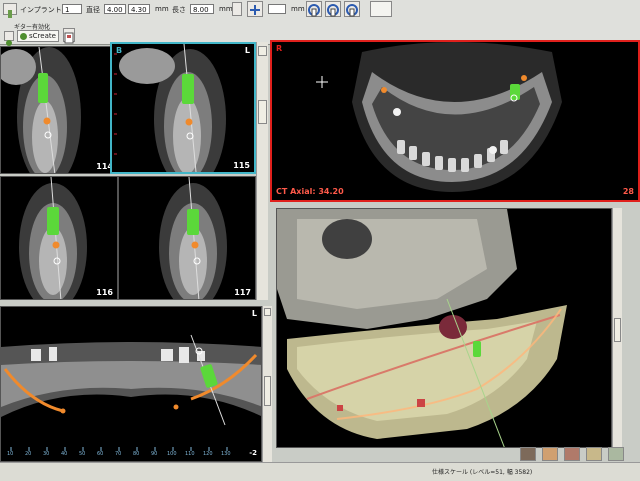  Describe the element at coordinates (9, 38) in the screenshot. I see `toggle-icon` at that location.